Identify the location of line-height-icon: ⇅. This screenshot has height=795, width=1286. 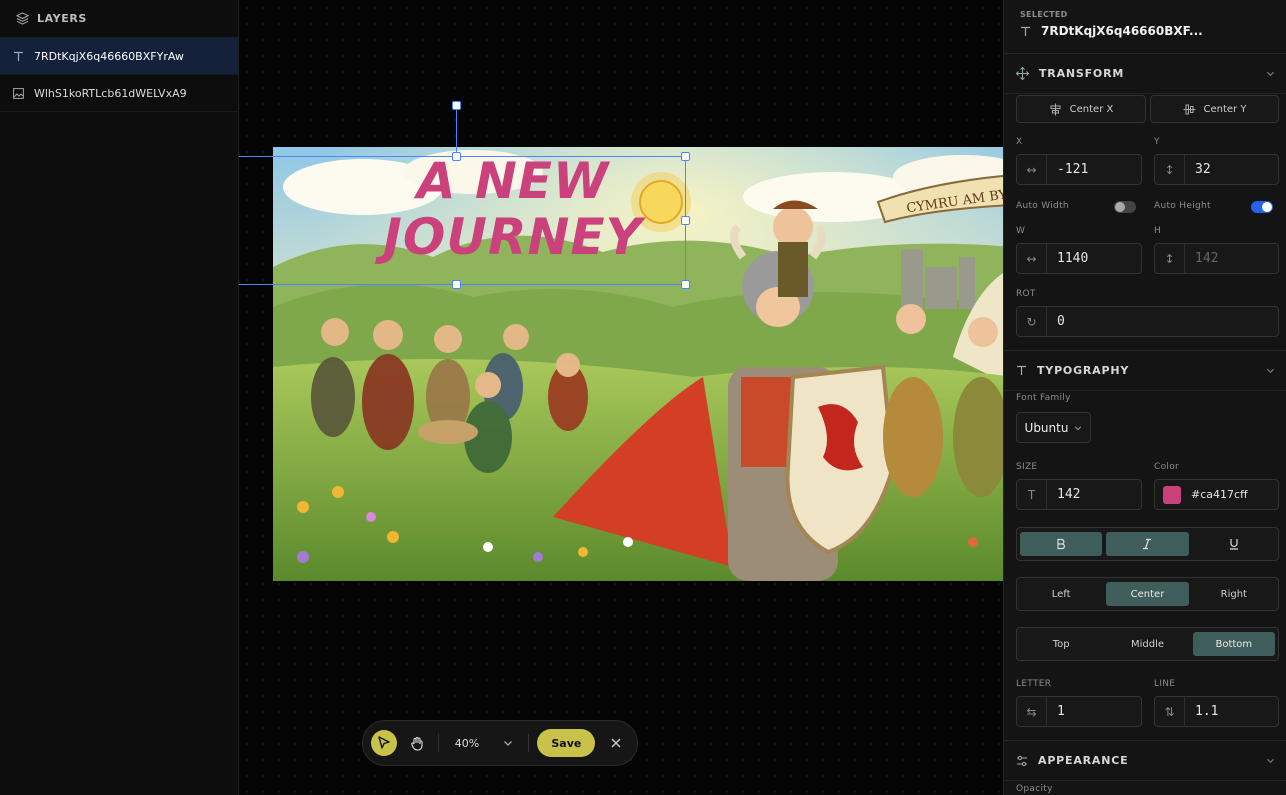
(1170, 711).